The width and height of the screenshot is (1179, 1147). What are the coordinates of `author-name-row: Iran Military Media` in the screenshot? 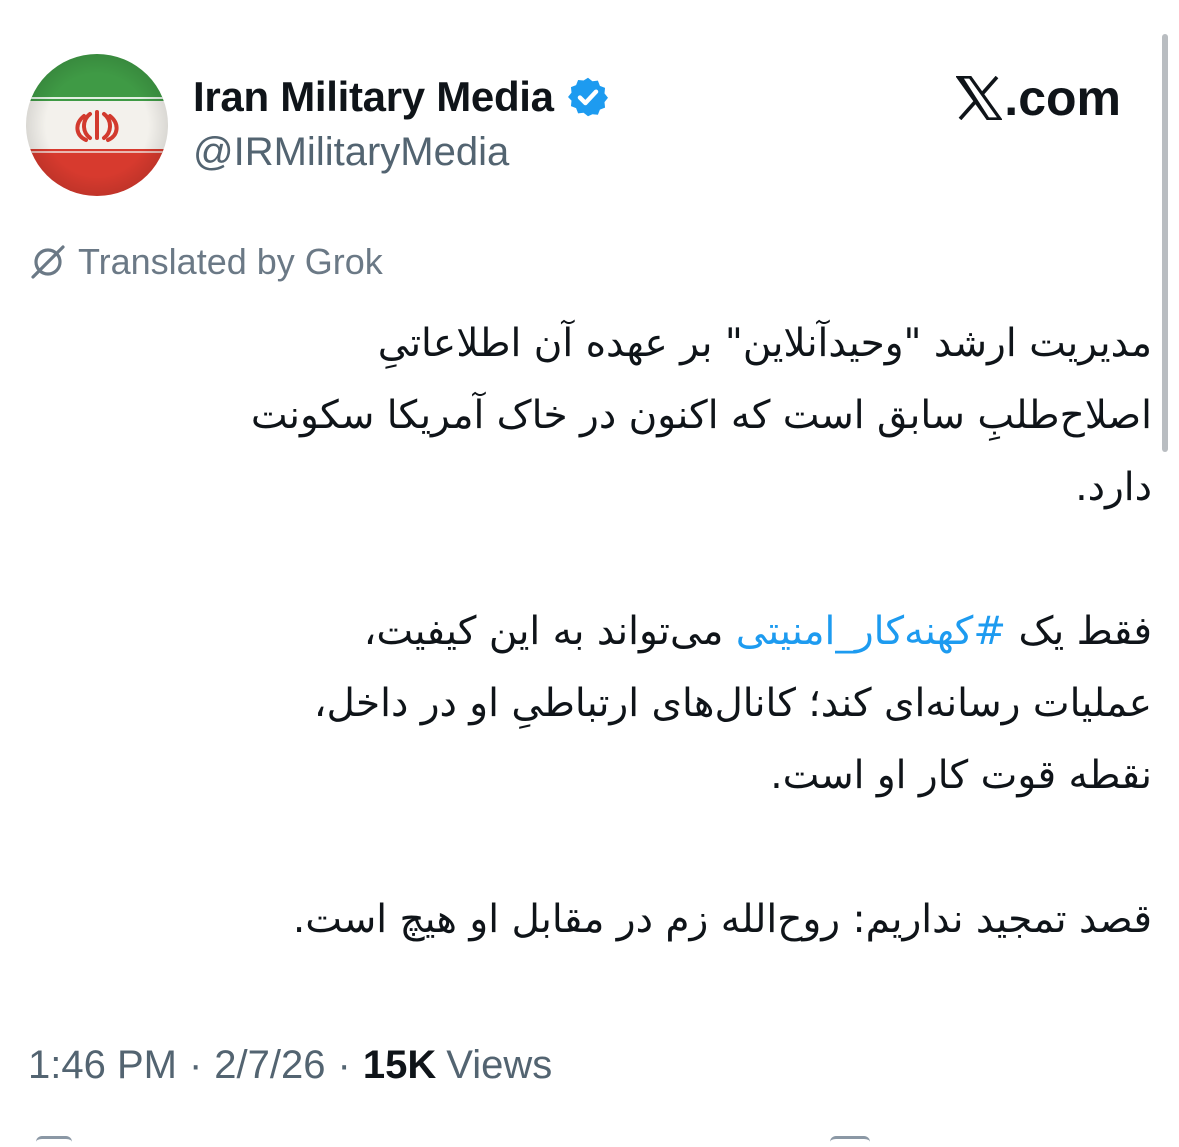 It's located at (401, 97).